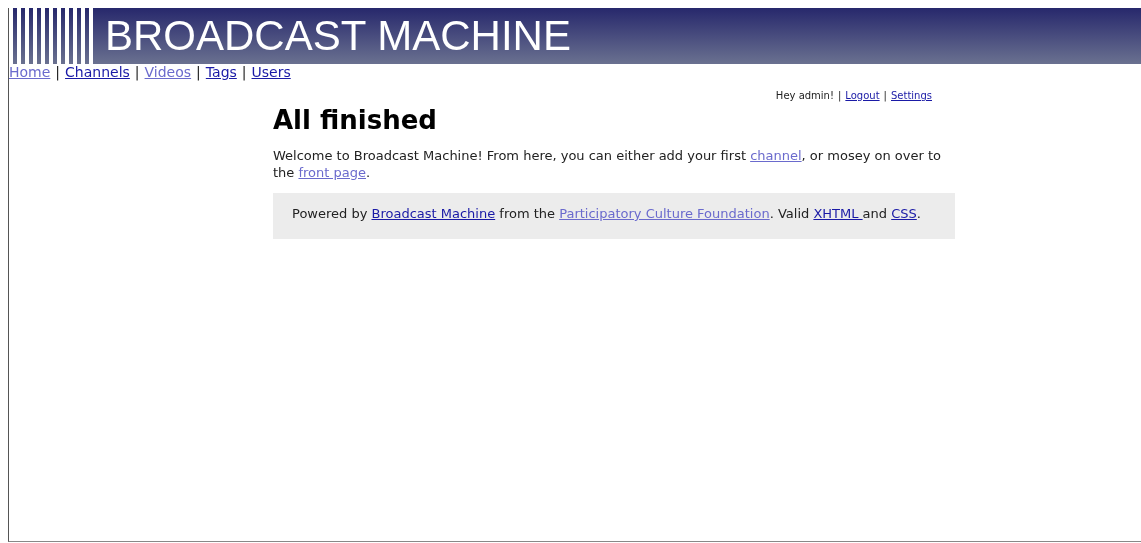  Describe the element at coordinates (97, 72) in the screenshot. I see `nav-link: Channels` at that location.